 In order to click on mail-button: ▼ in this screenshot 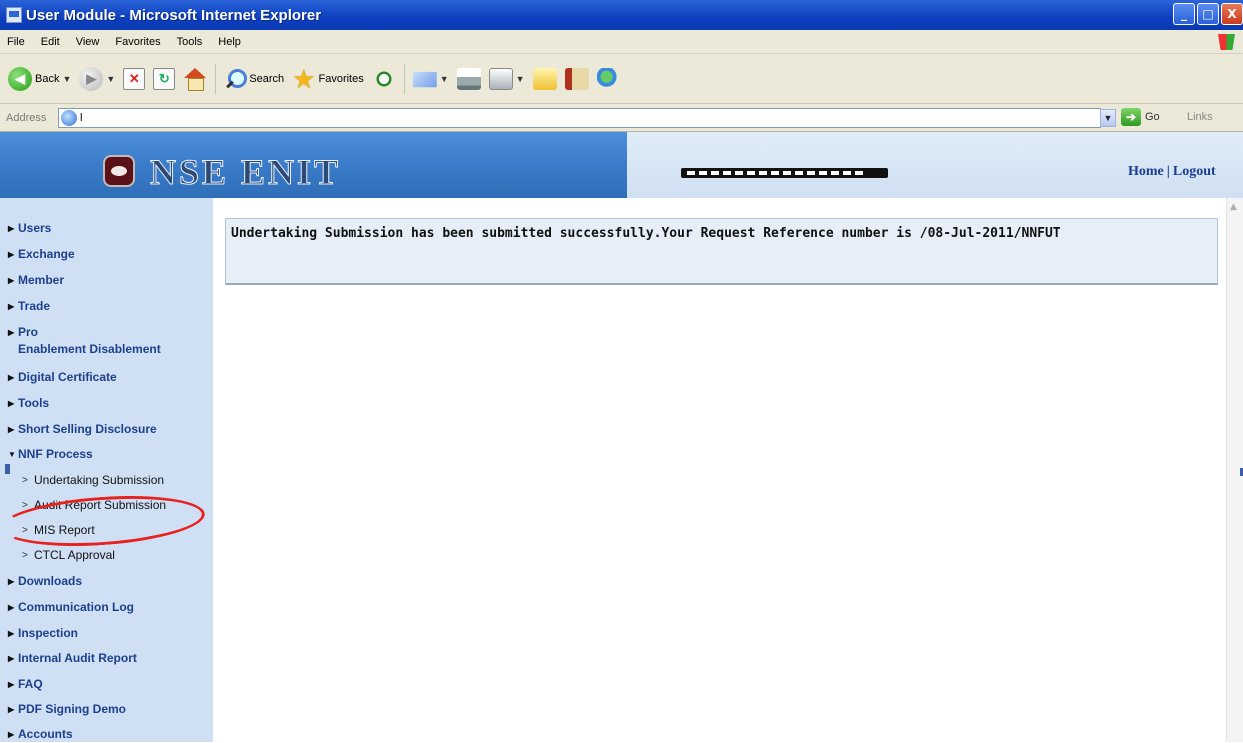, I will do `click(431, 79)`.